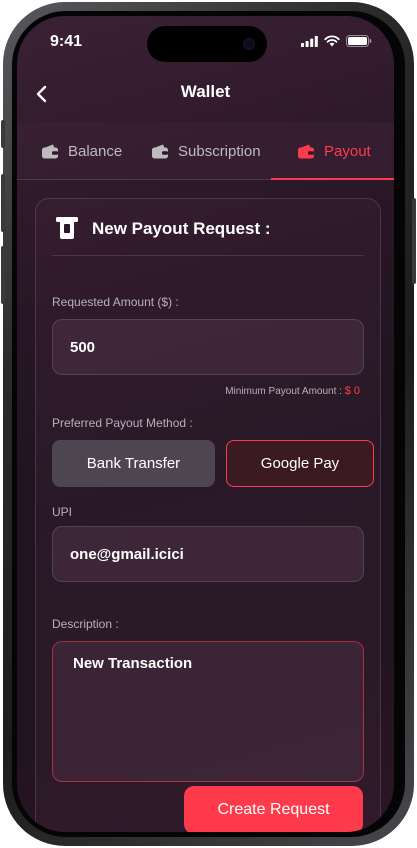 The width and height of the screenshot is (417, 848). I want to click on volume-up-button, so click(3, 203).